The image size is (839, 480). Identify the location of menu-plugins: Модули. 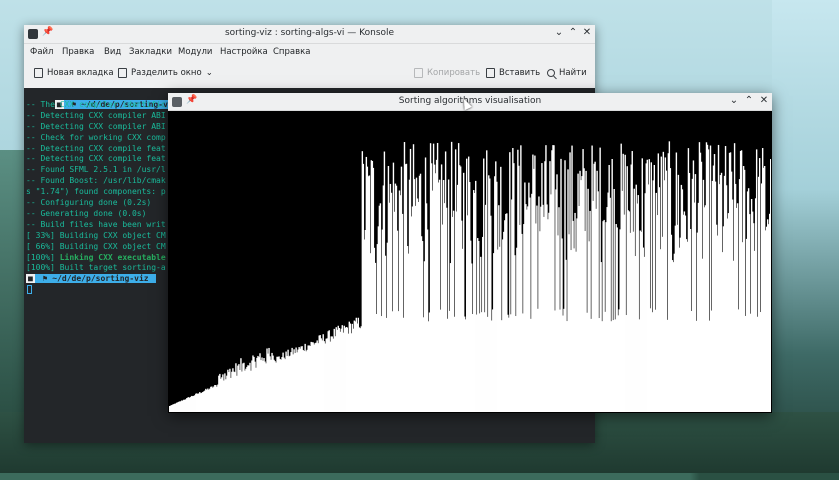
(195, 52).